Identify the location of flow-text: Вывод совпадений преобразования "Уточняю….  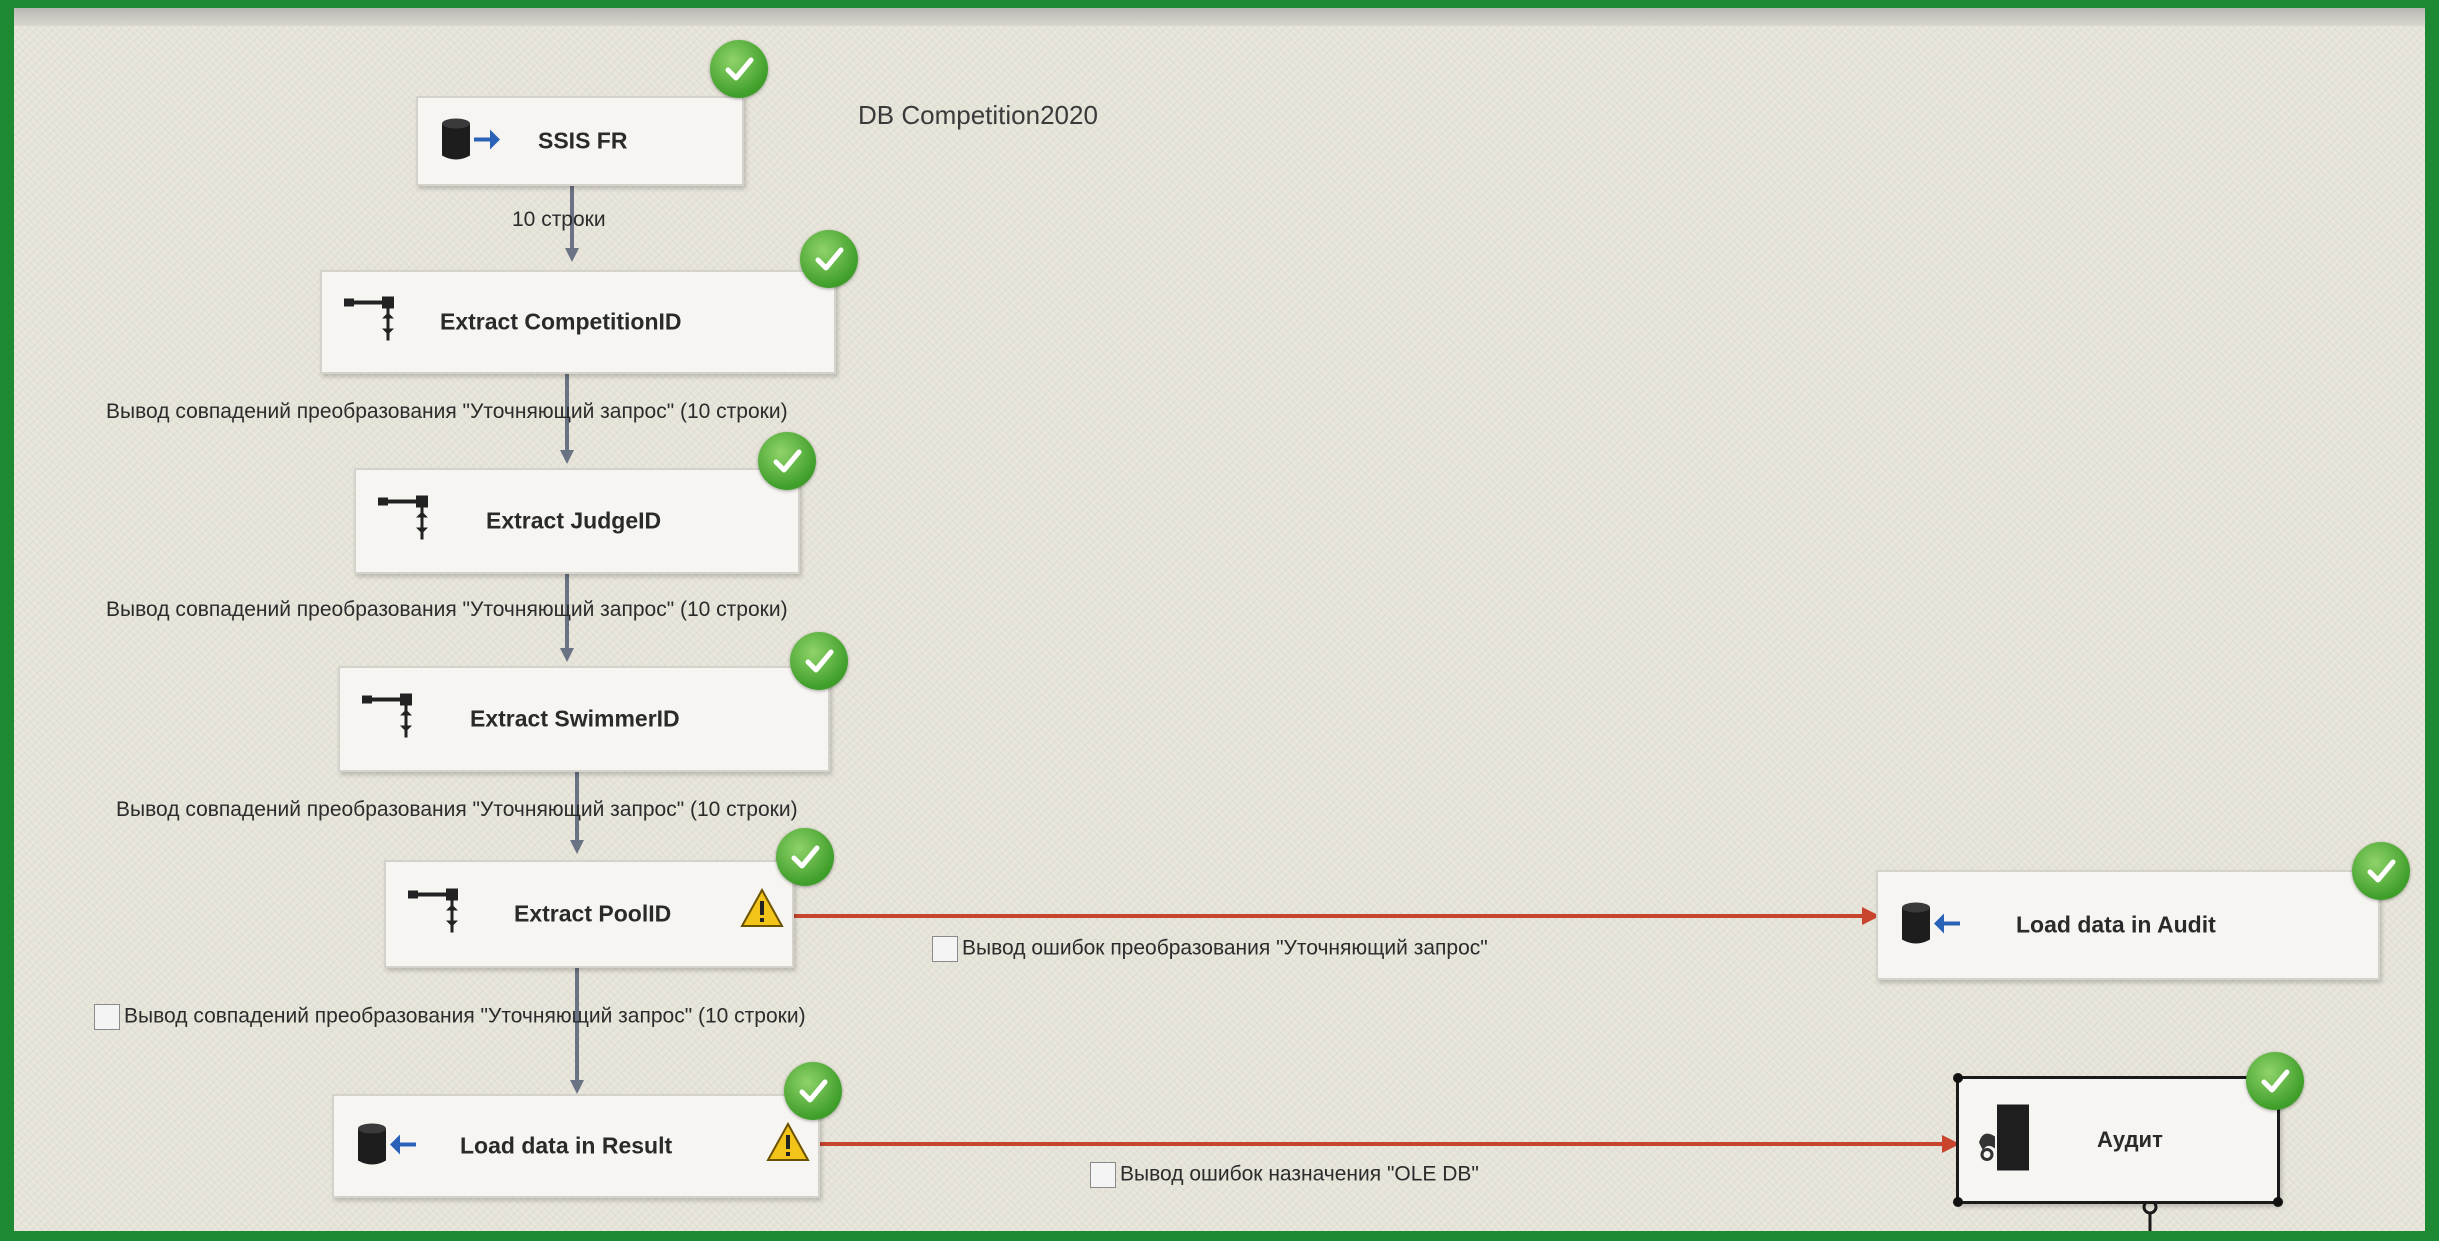
(465, 1016).